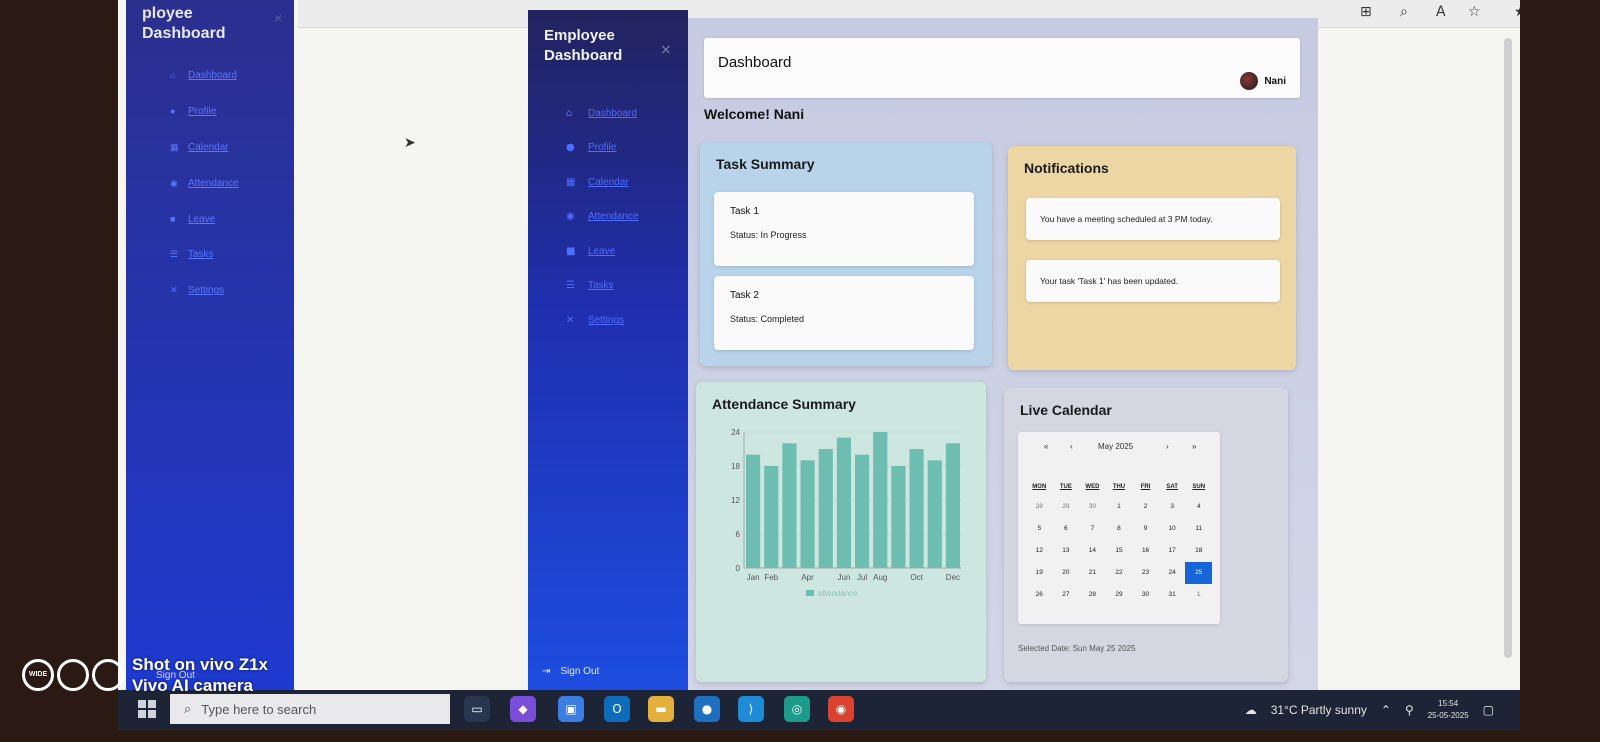  What do you see at coordinates (1092, 573) in the screenshot?
I see `calendar-day: 21` at bounding box center [1092, 573].